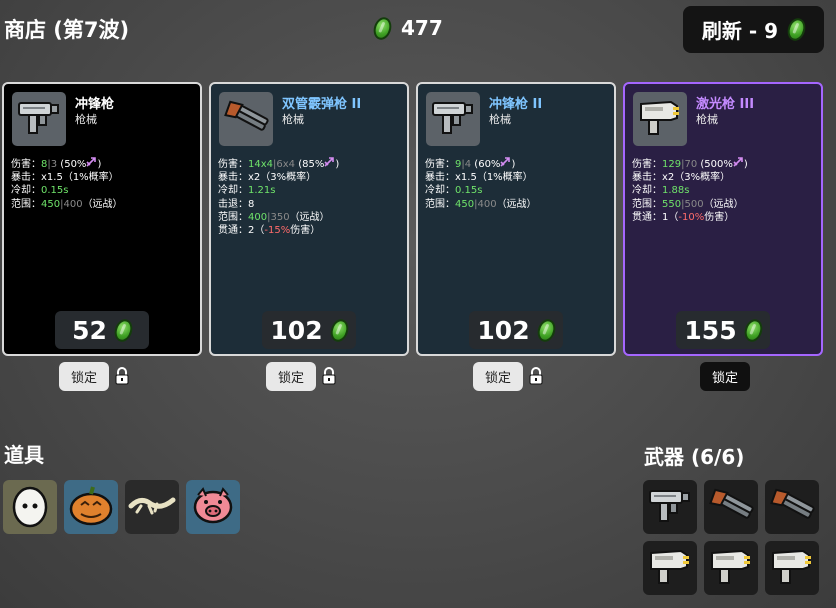 This screenshot has height=608, width=836. Describe the element at coordinates (278, 177) in the screenshot. I see `stat-row: 暴击：x2（3%概率）` at that location.